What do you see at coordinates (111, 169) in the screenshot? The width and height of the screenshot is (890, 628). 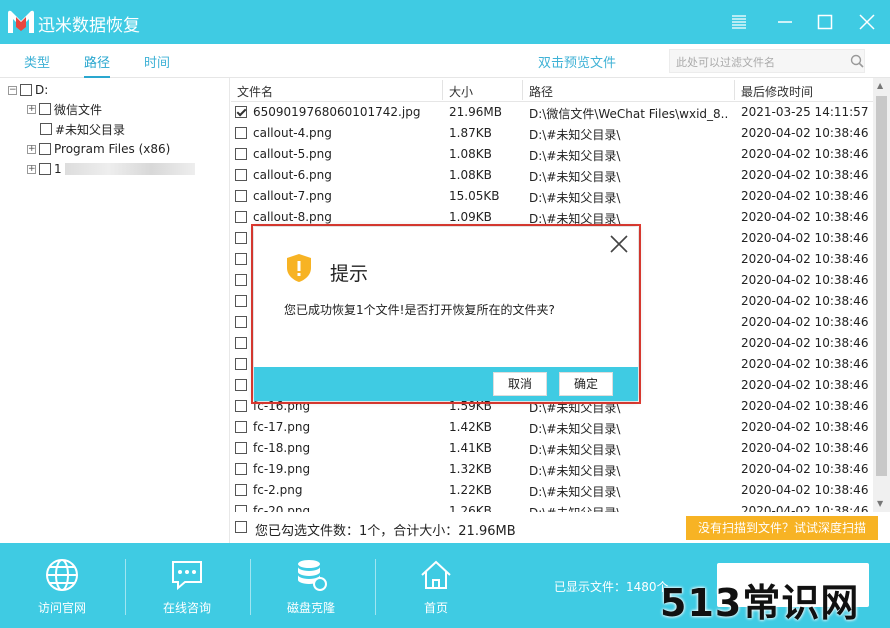 I see `tree-item-blurred: + 1` at bounding box center [111, 169].